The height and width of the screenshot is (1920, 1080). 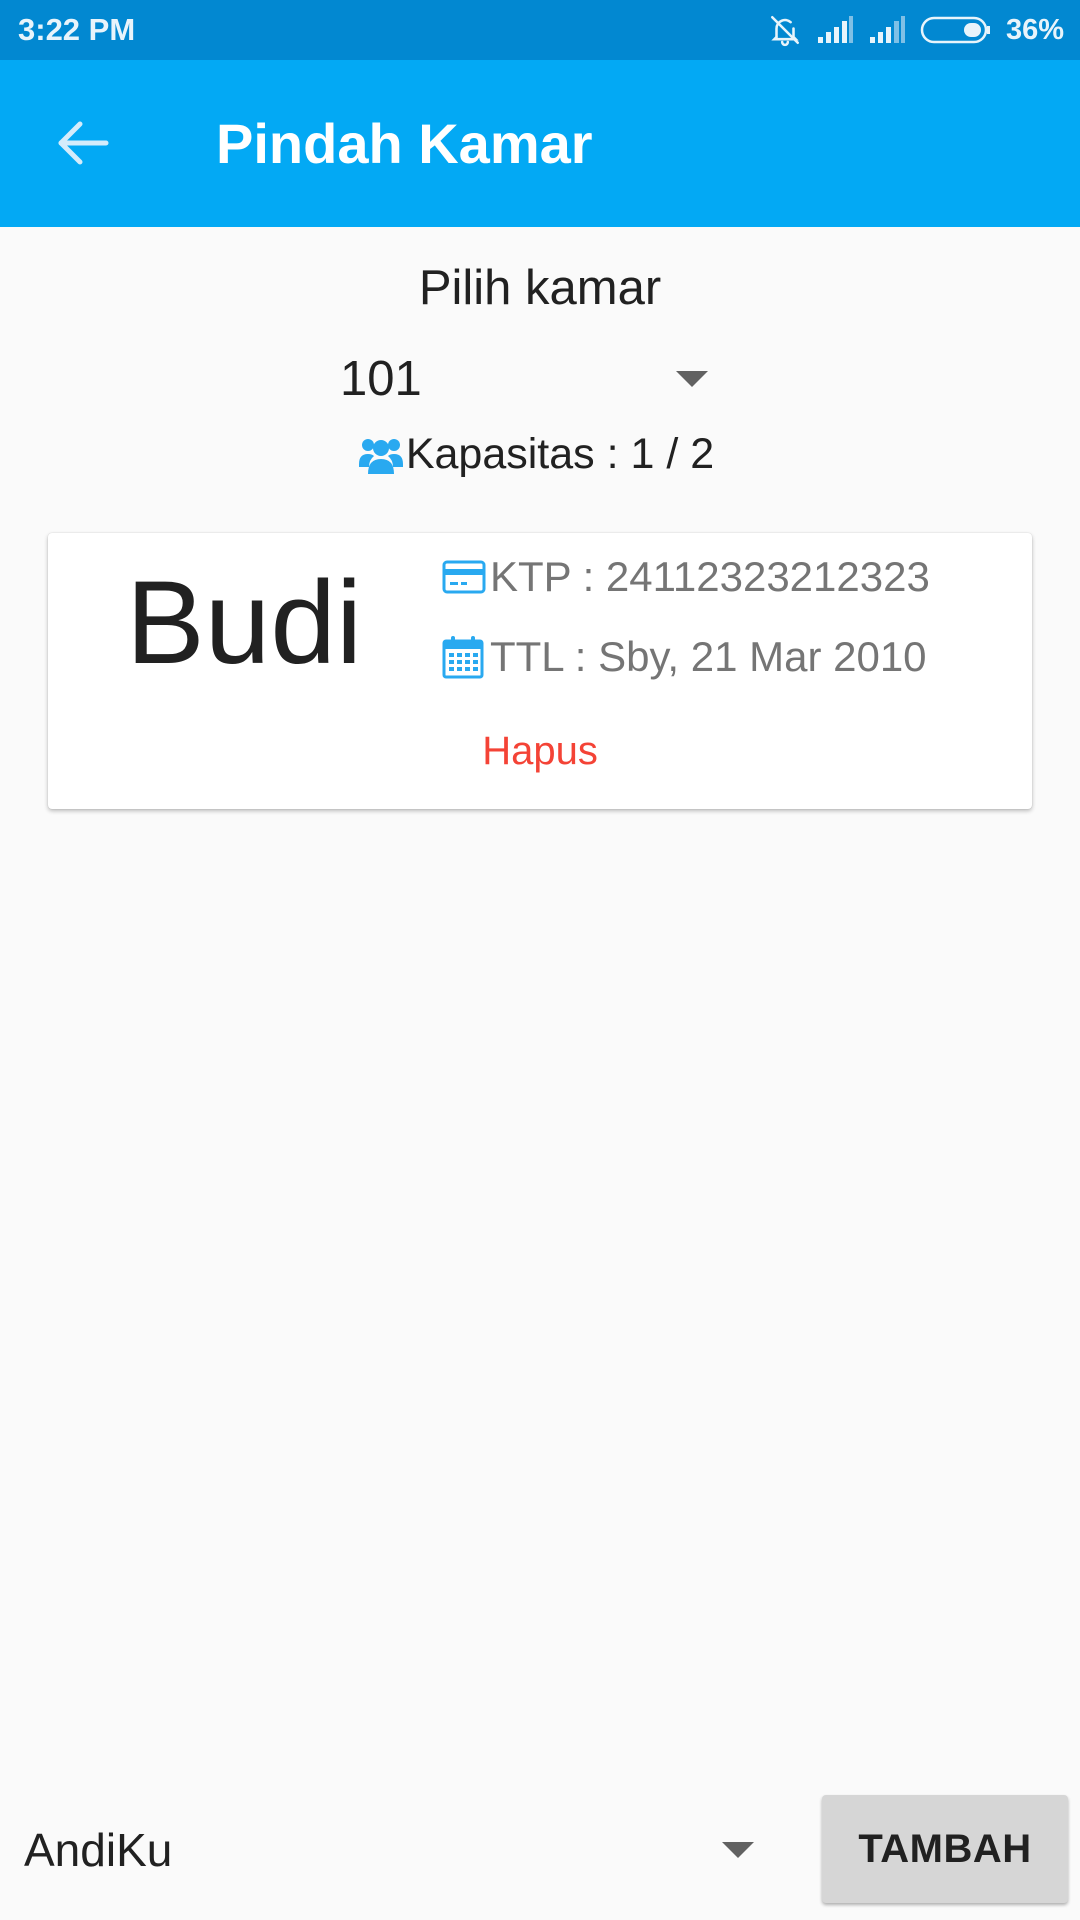 I want to click on room-spinner-value: 101, so click(x=381, y=379).